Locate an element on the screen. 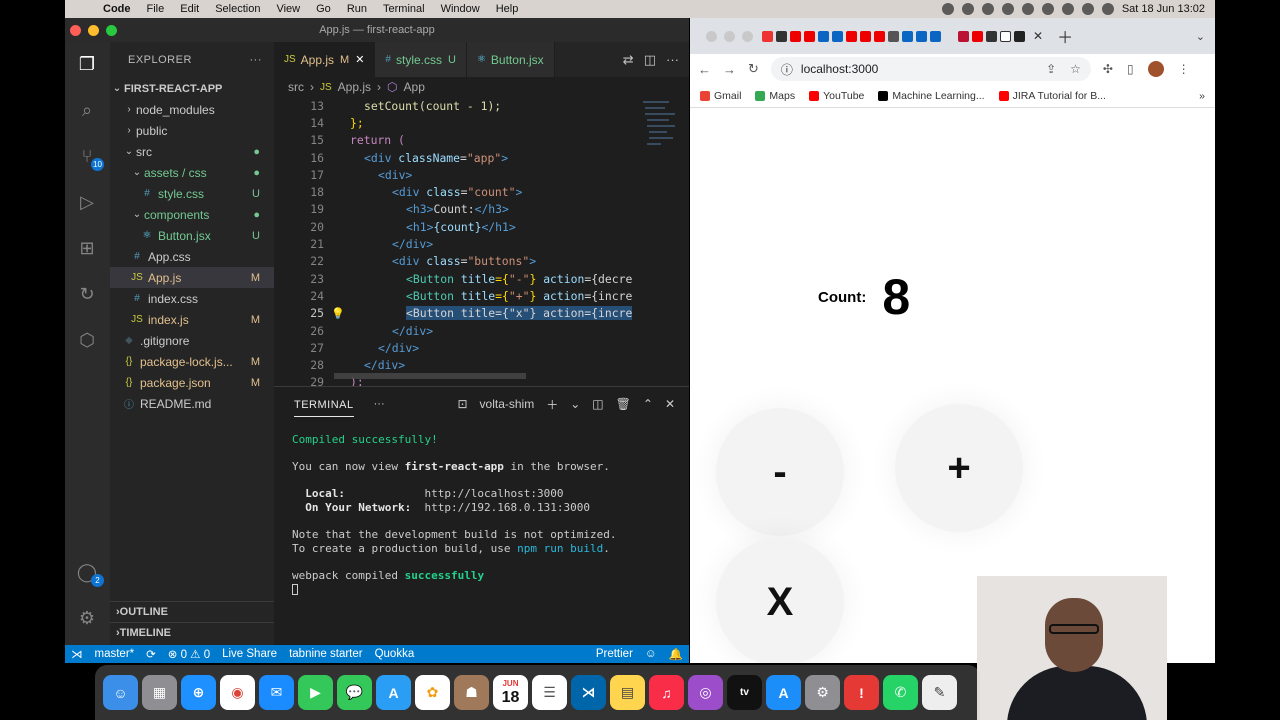 The image size is (1280, 720). textedit-icon: ✎ is located at coordinates (939, 692).